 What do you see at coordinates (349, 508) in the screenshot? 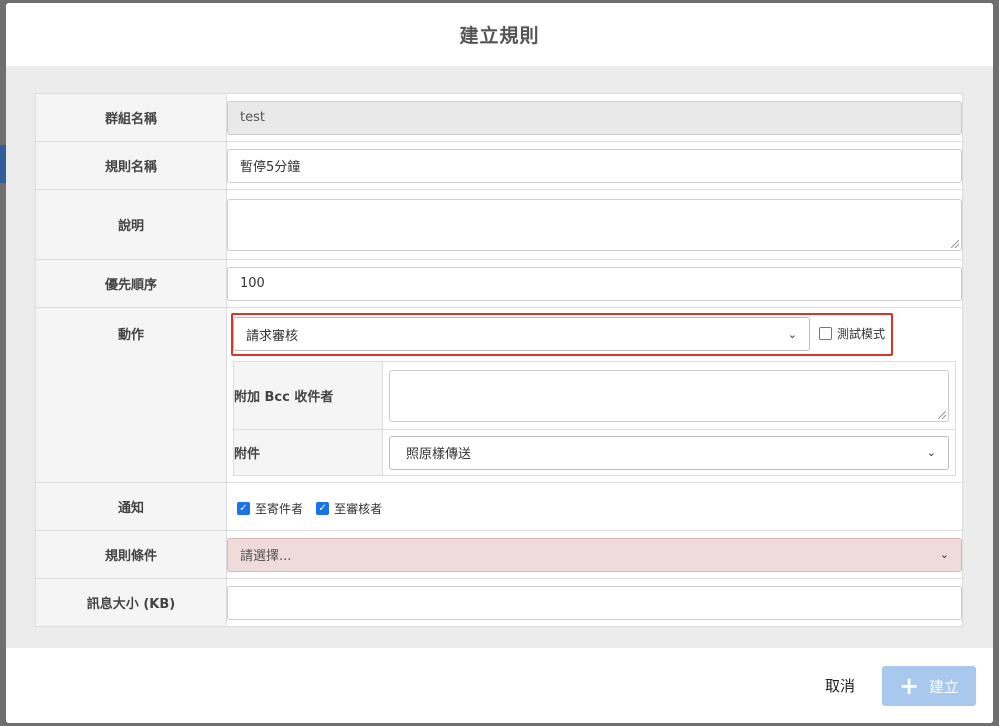
I see `notify-reviewer-checkbox: ✓ 至審核者` at bounding box center [349, 508].